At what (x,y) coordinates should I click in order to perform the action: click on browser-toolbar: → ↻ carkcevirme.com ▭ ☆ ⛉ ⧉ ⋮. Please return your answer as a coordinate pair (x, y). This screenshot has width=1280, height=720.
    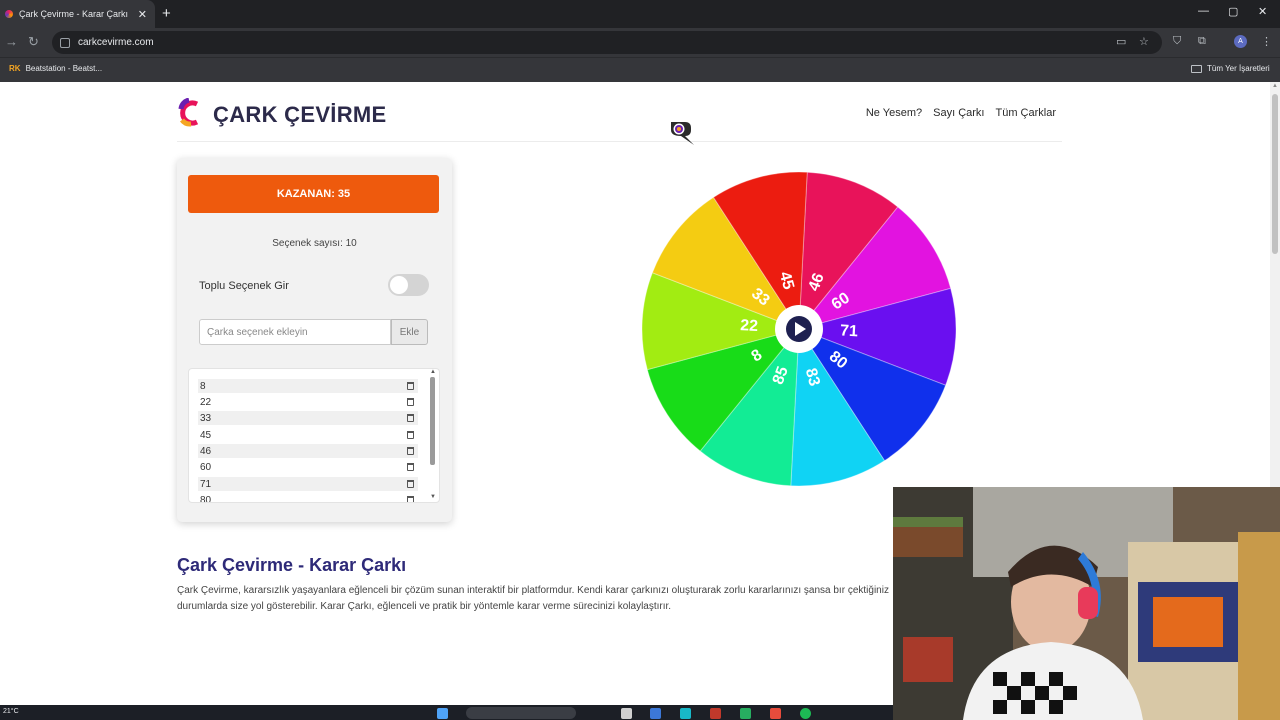
    Looking at the image, I should click on (640, 42).